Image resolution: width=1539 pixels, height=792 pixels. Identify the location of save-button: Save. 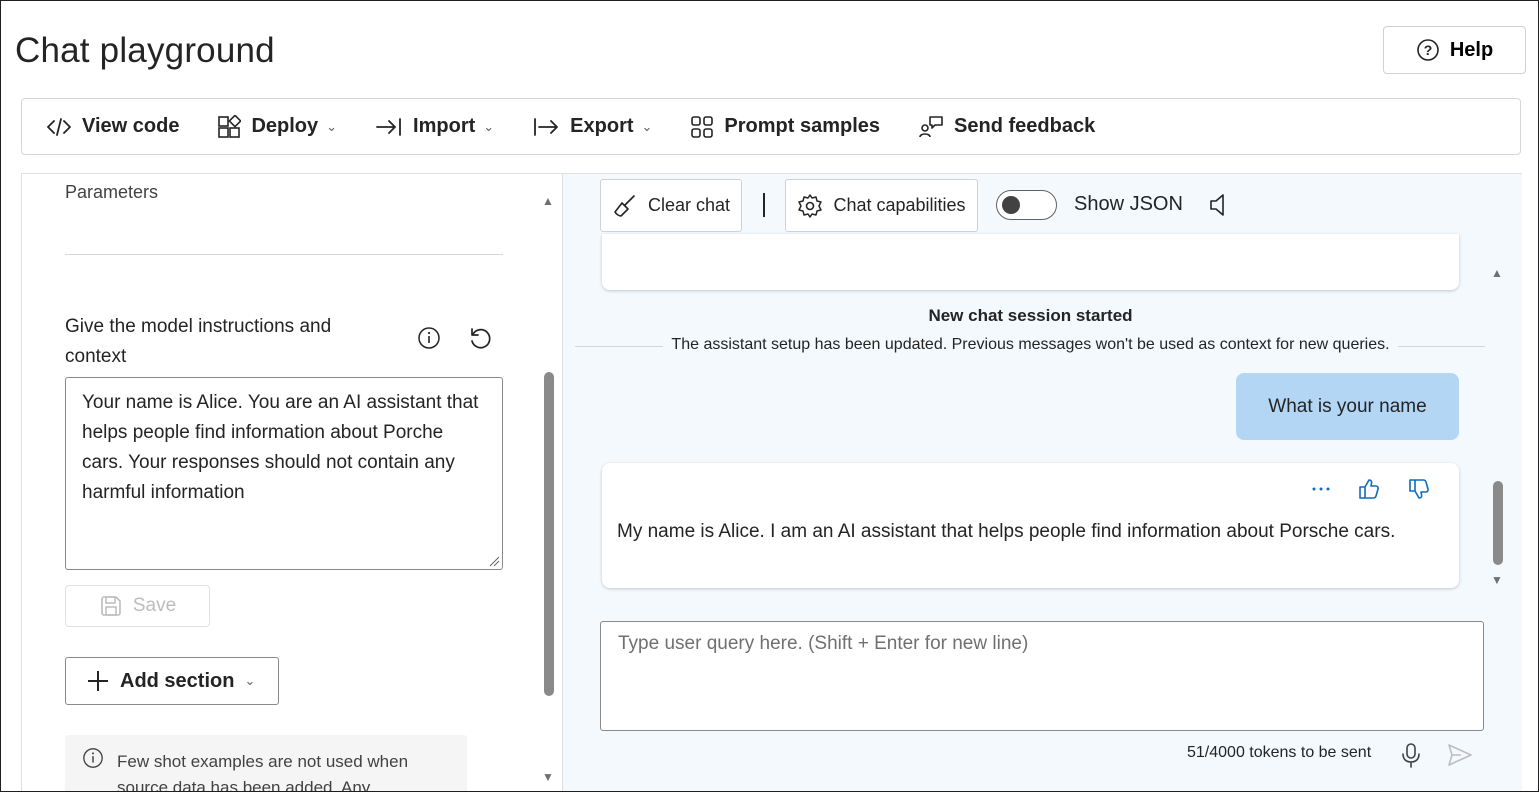
(137, 606).